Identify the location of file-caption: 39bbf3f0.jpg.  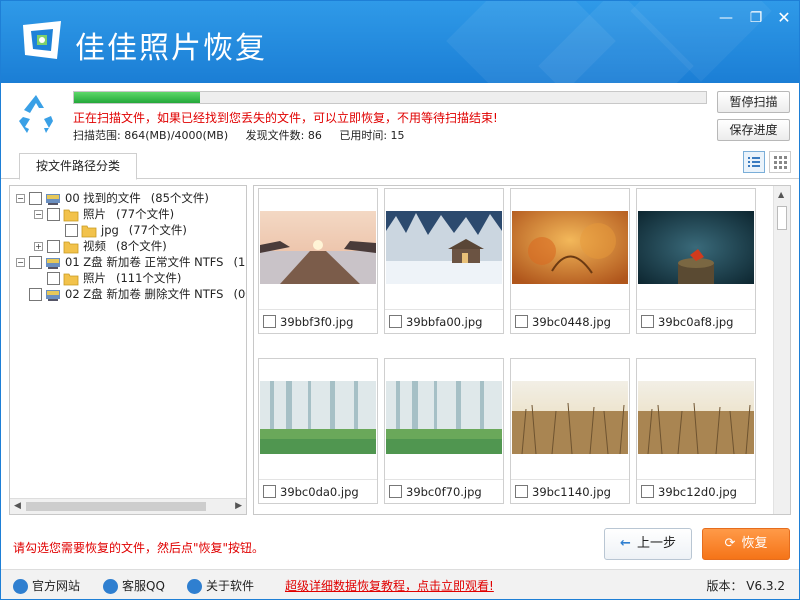
(318, 321).